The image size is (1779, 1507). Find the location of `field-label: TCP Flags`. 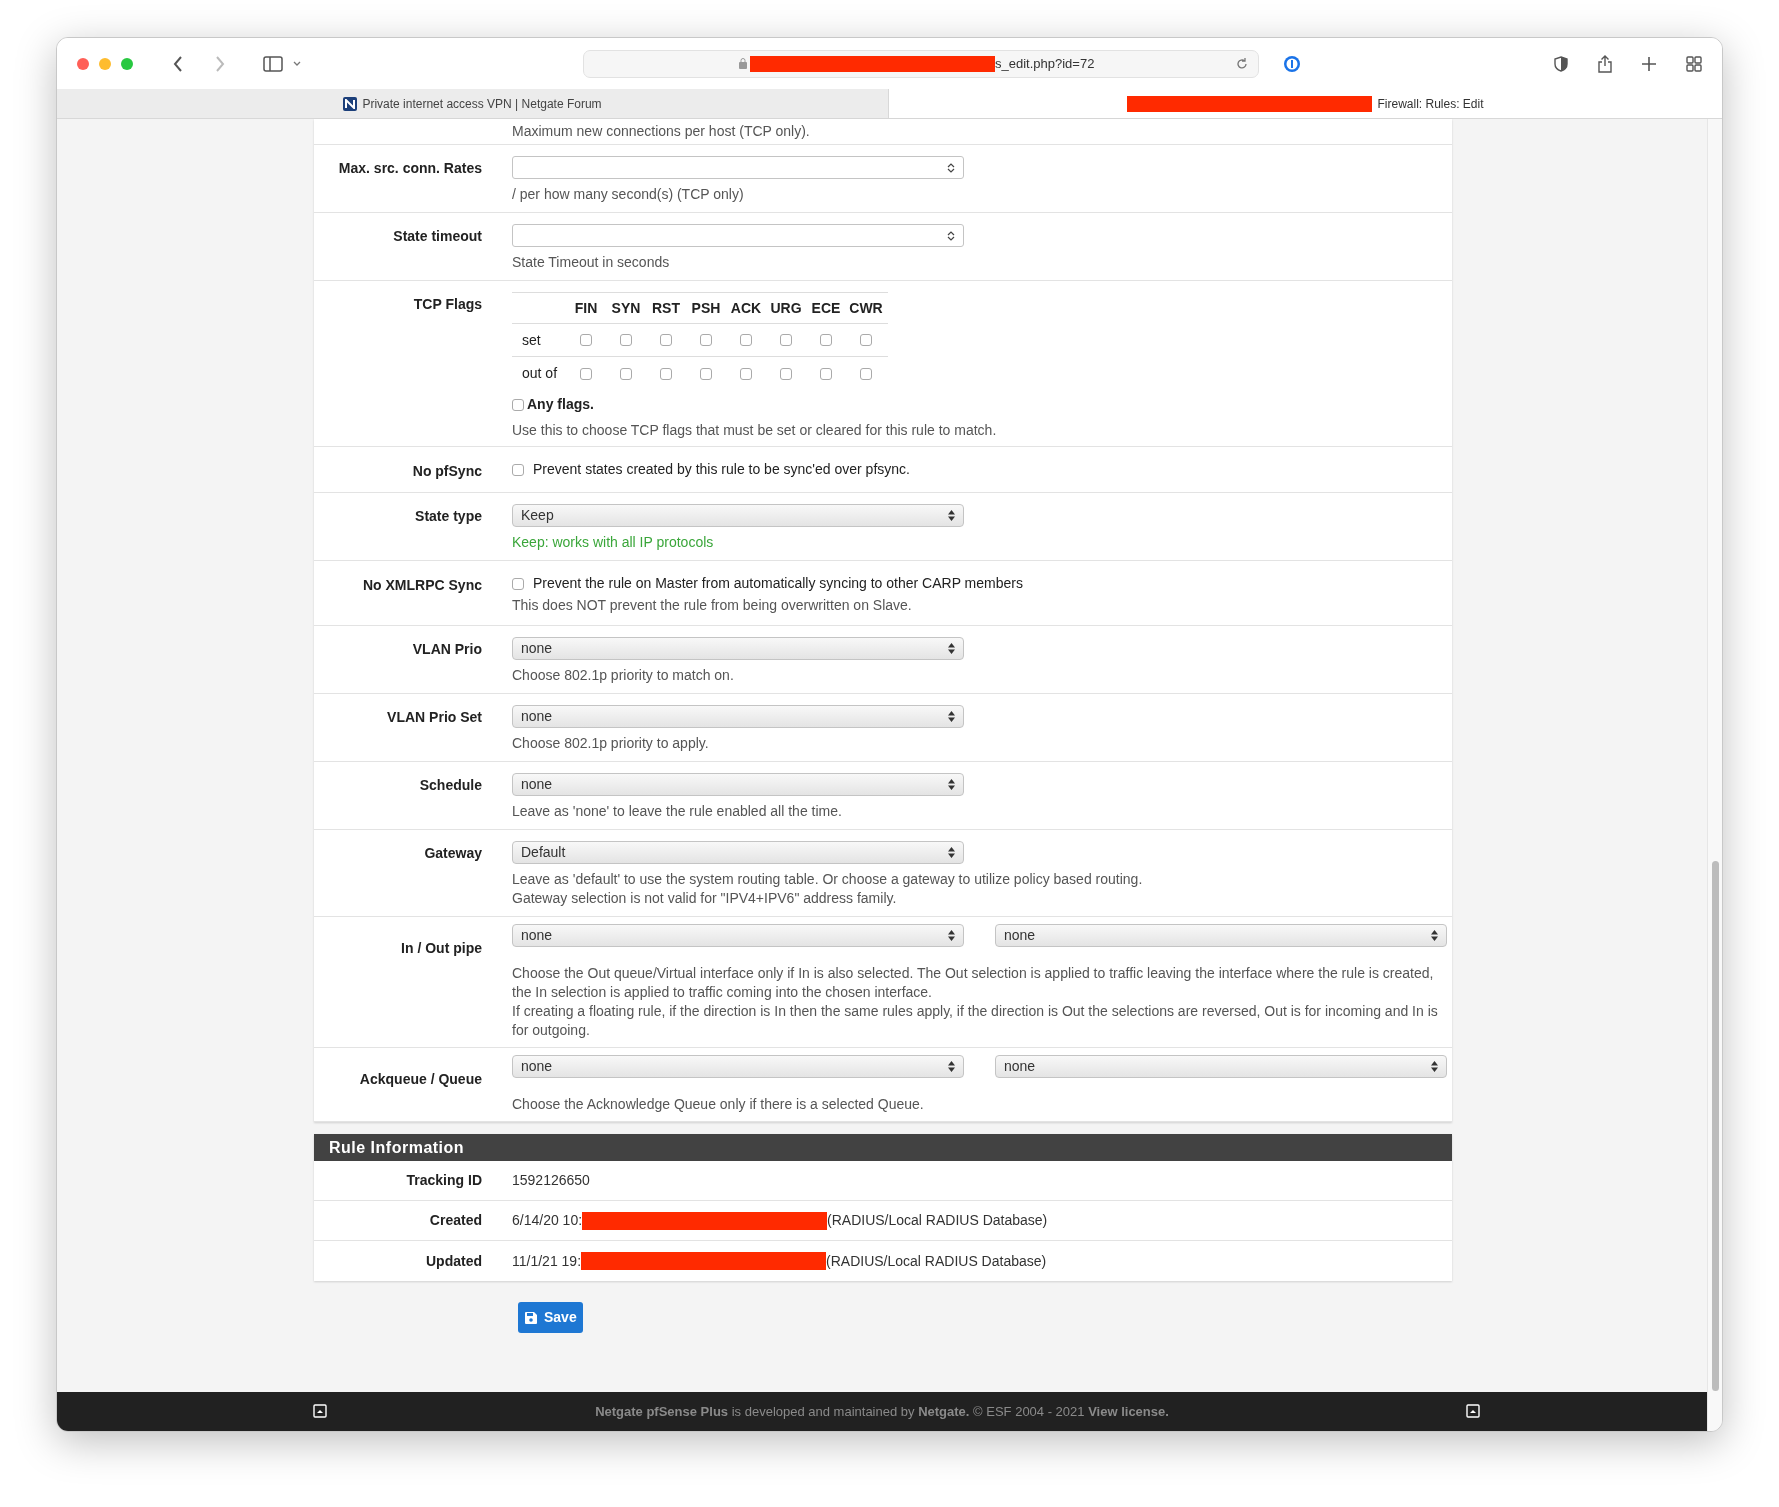

field-label: TCP Flags is located at coordinates (447, 304).